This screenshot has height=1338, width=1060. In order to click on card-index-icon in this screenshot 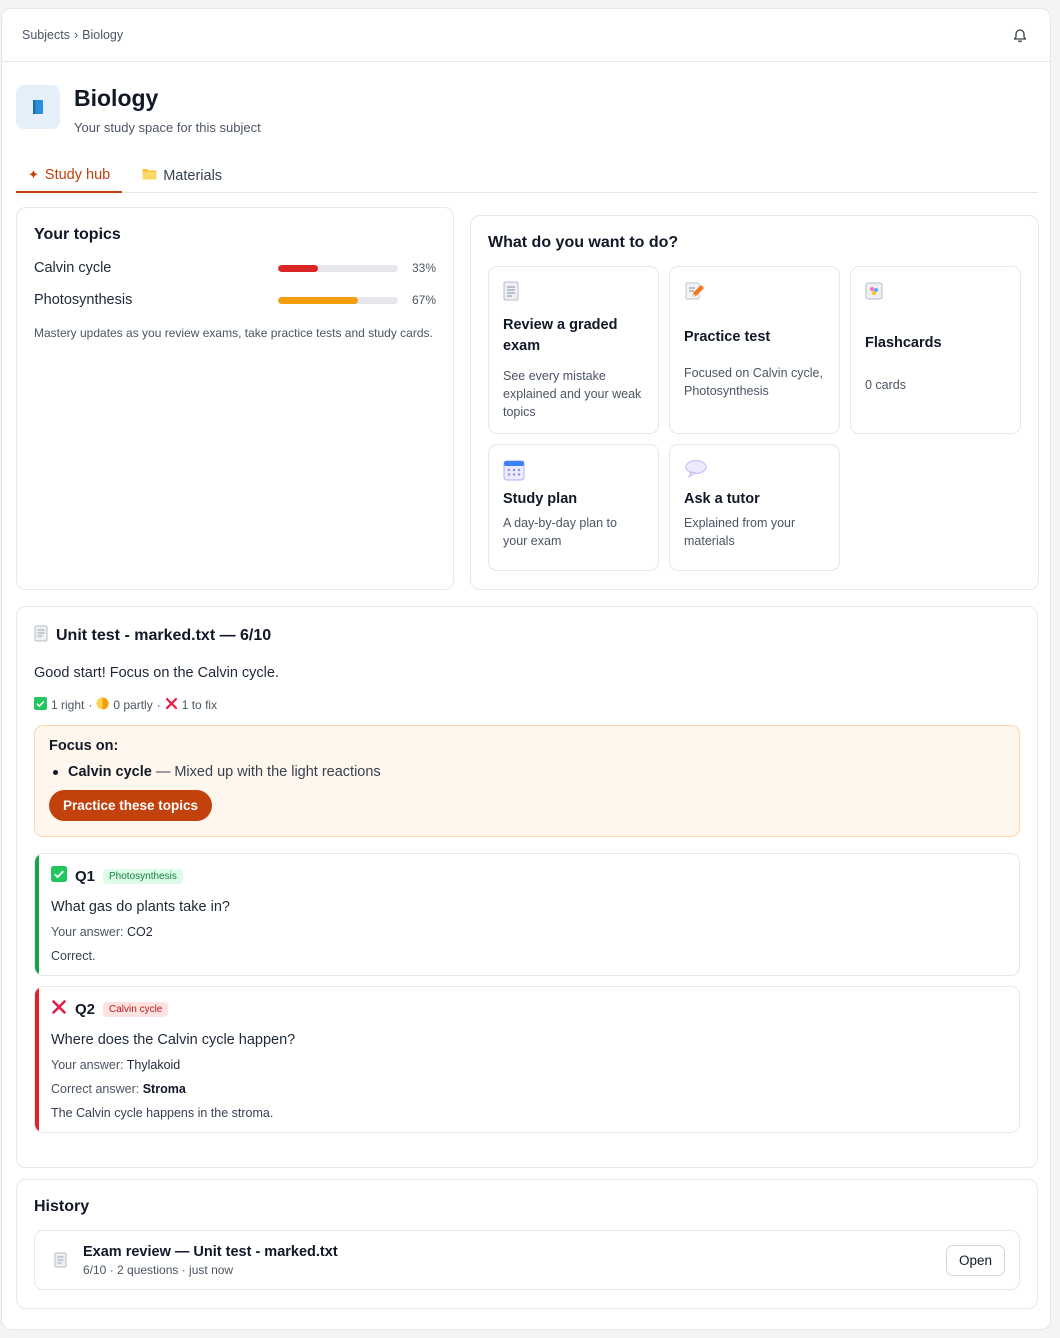, I will do `click(935, 293)`.